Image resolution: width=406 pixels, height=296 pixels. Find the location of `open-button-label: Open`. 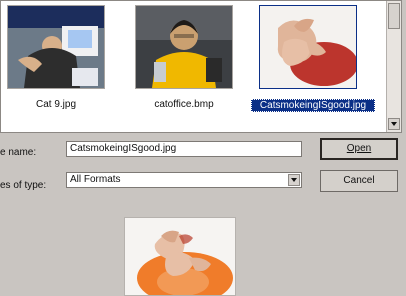

open-button-label: Open is located at coordinates (359, 148).